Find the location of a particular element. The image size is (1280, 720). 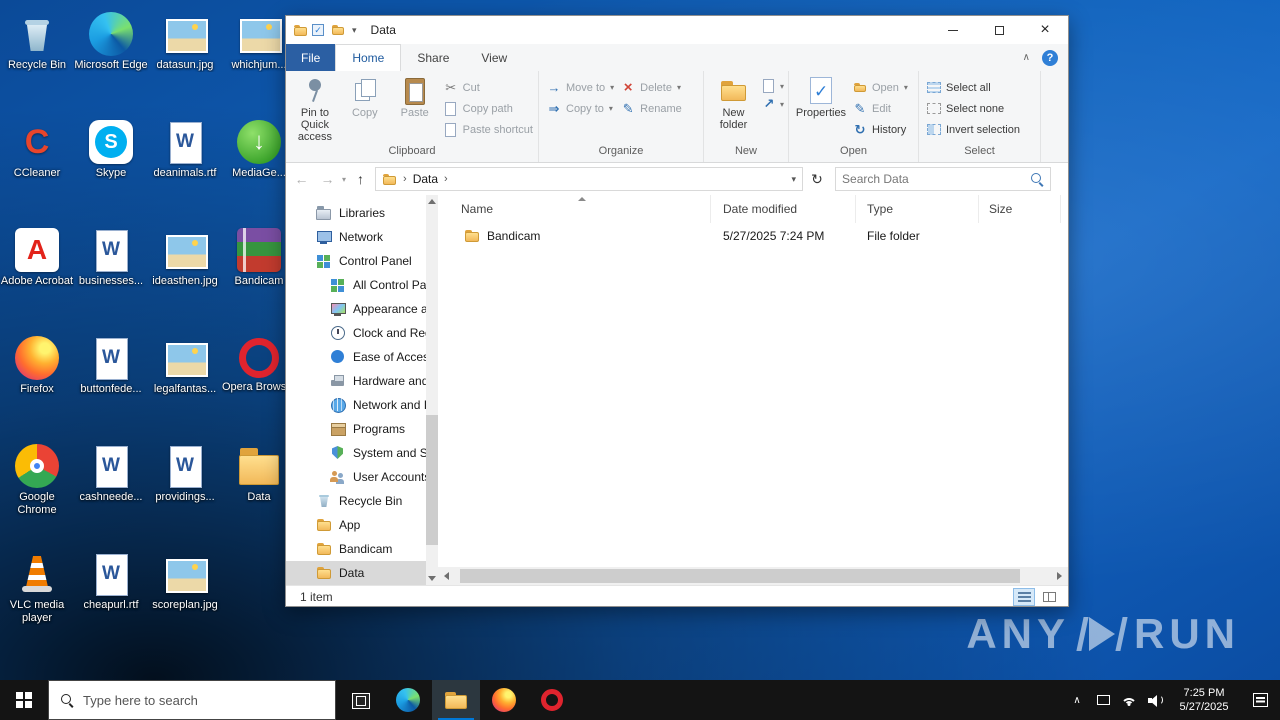

close-button: × is located at coordinates (1045, 30).